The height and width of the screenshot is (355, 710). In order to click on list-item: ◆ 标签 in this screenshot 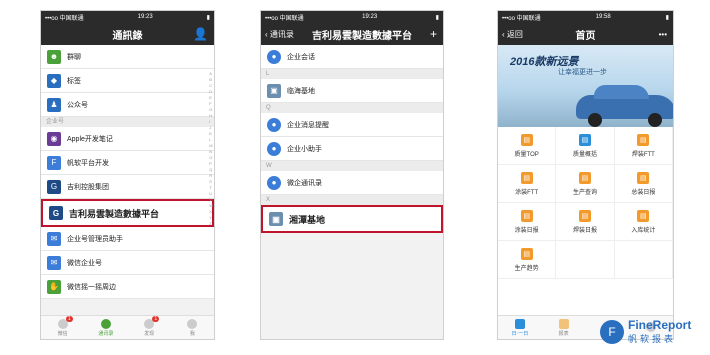, I will do `click(127, 81)`.